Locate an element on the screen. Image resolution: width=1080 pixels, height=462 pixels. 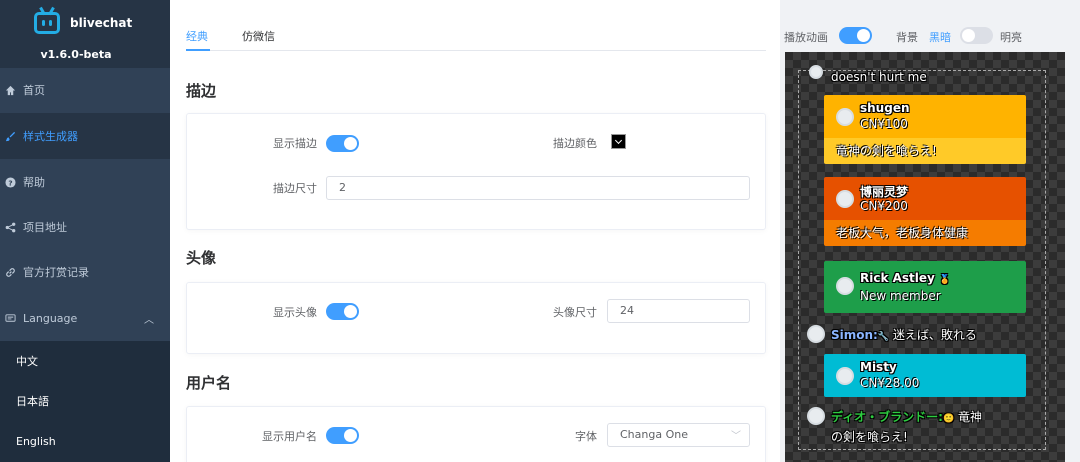
outline-size-label: 描边尺寸 is located at coordinates (295, 188).